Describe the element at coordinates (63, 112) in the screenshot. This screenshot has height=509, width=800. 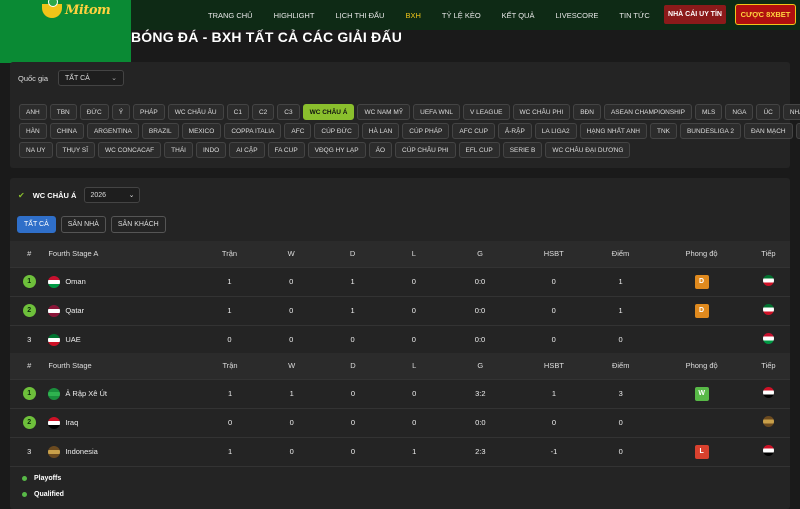
I see `league-chip-tbn: TBN` at that location.